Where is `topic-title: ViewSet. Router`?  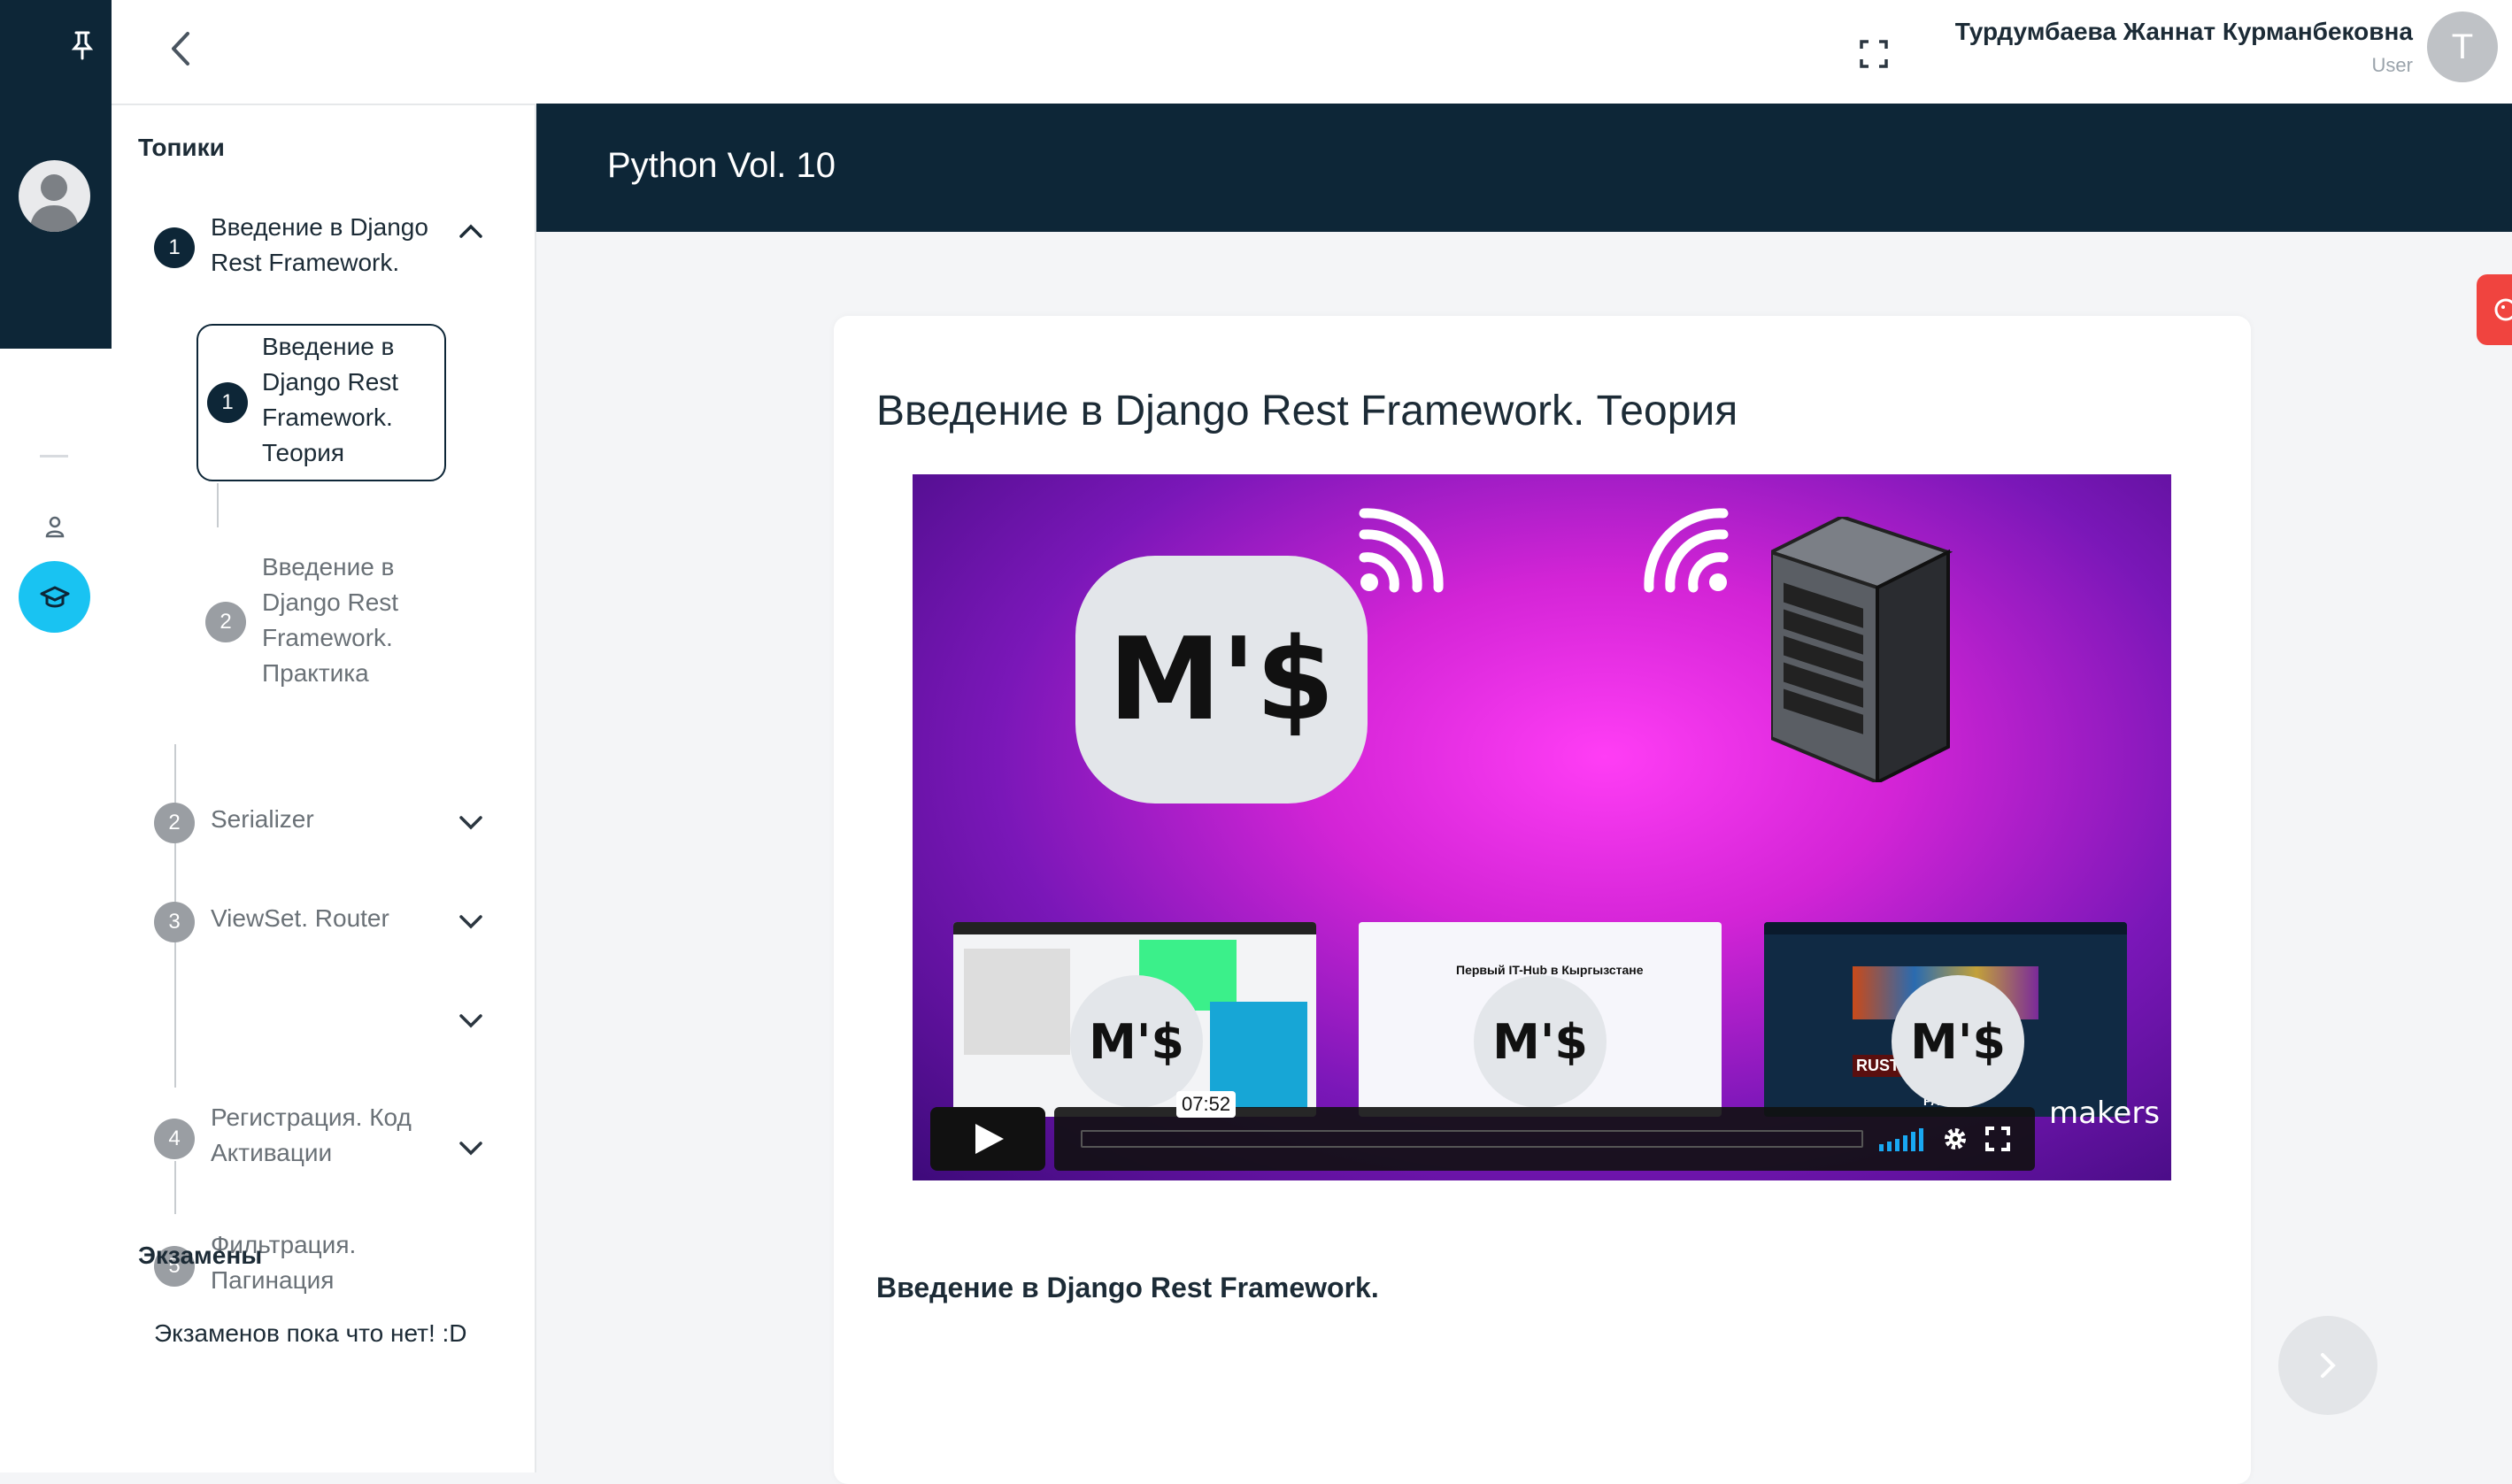
topic-title: ViewSet. Router is located at coordinates (300, 918).